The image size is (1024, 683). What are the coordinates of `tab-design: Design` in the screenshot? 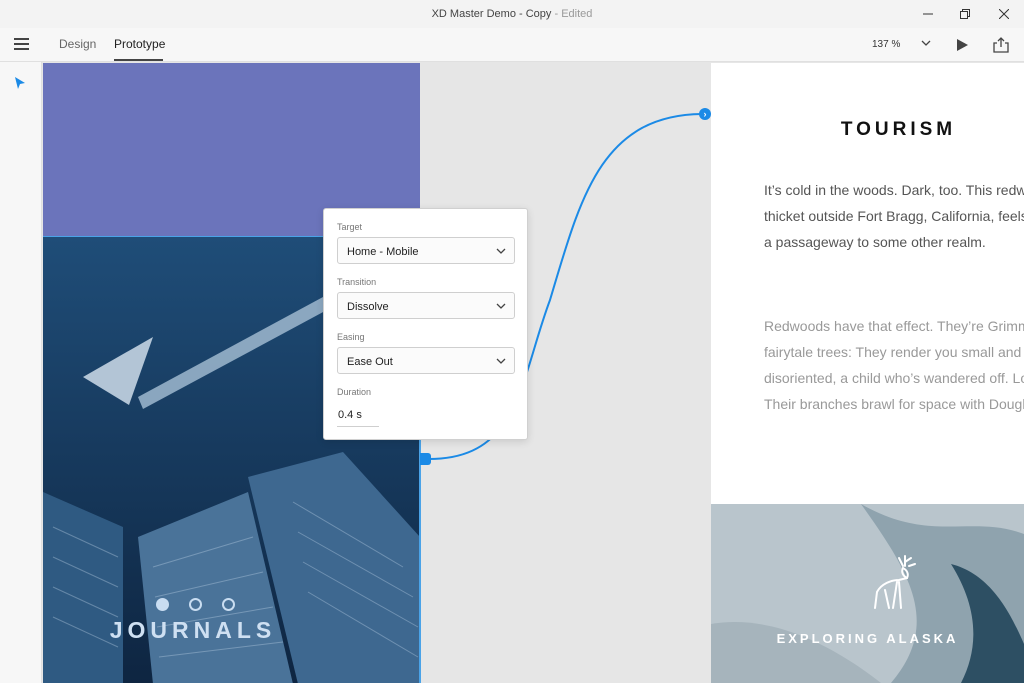 It's located at (77, 44).